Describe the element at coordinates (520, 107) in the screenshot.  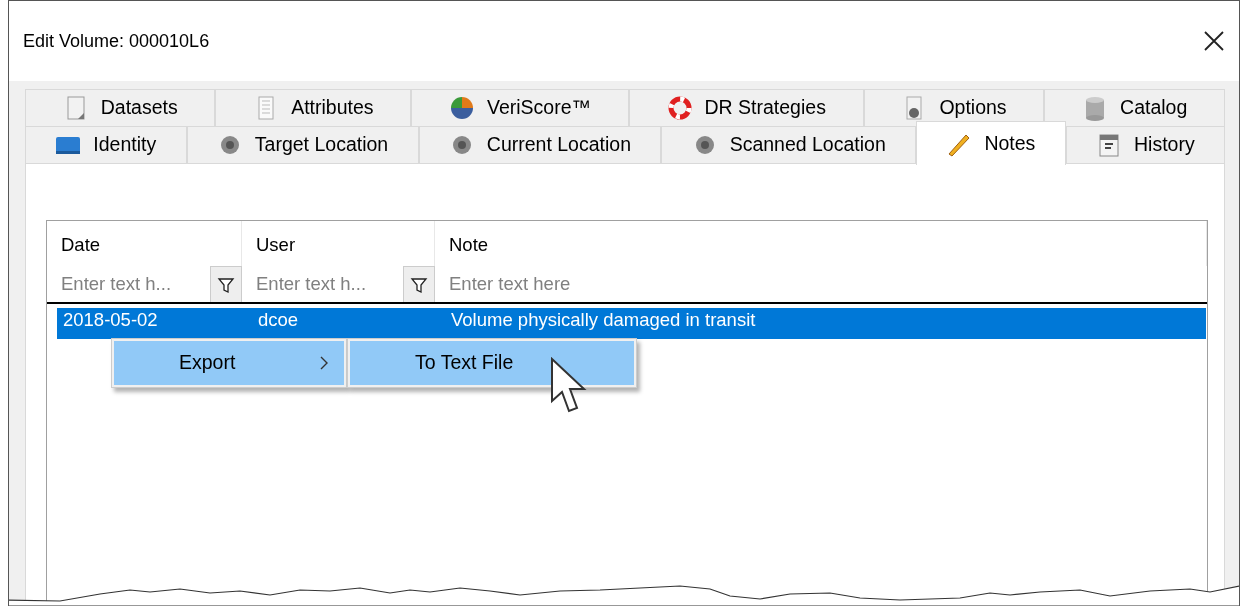
I see `tab: VeriScore™` at that location.